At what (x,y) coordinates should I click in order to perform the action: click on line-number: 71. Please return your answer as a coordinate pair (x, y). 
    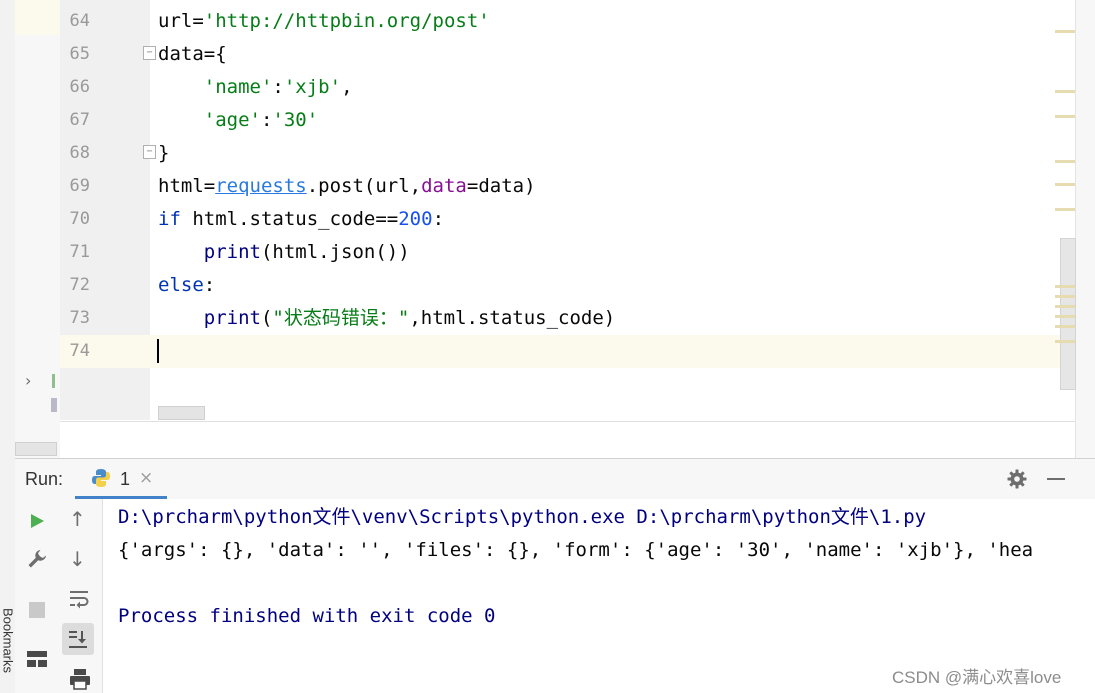
    Looking at the image, I should click on (79, 252).